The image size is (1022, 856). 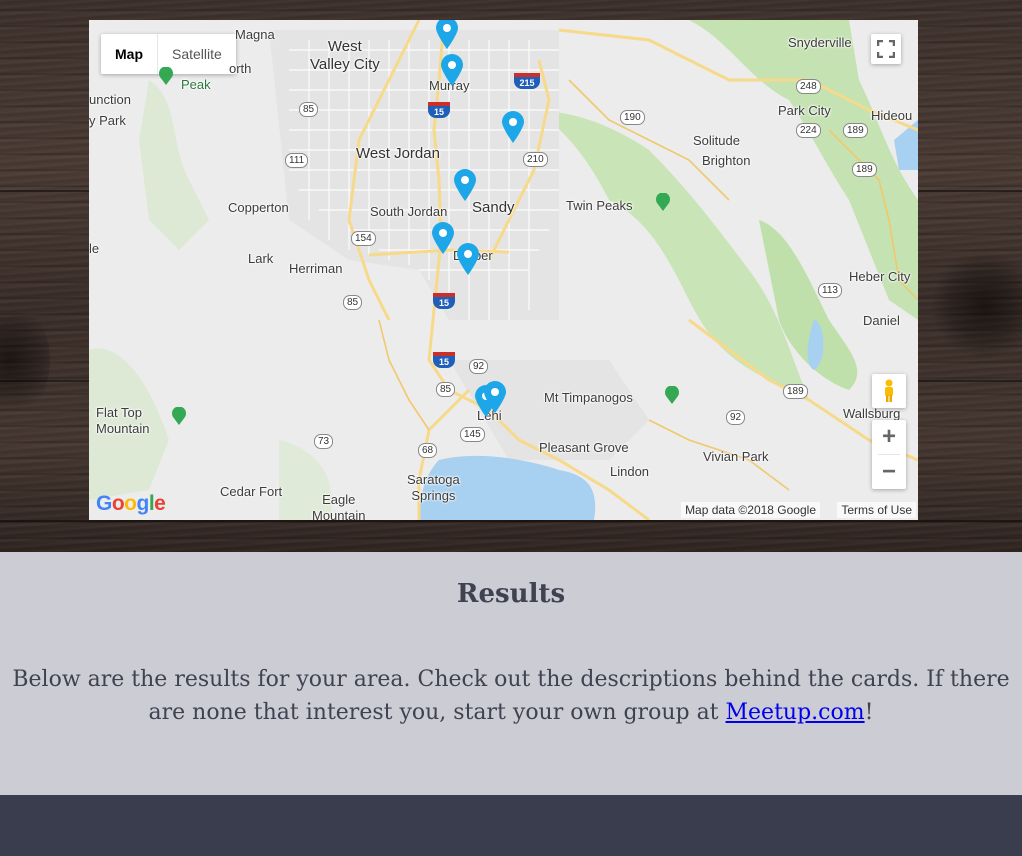 What do you see at coordinates (808, 130) in the screenshot?
I see `route-shield: 224` at bounding box center [808, 130].